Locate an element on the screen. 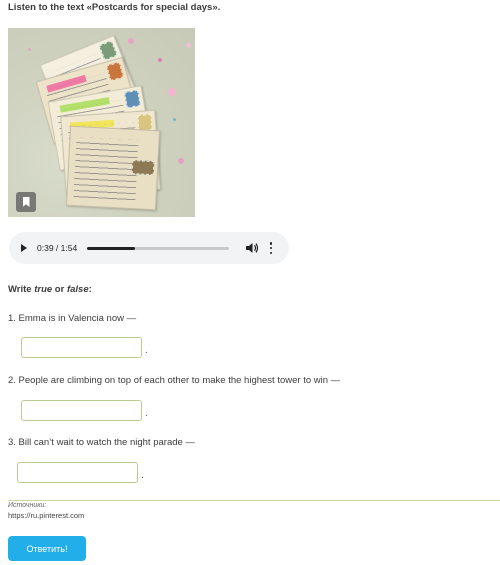 The height and width of the screenshot is (565, 500). postcards-photo is located at coordinates (101, 122).